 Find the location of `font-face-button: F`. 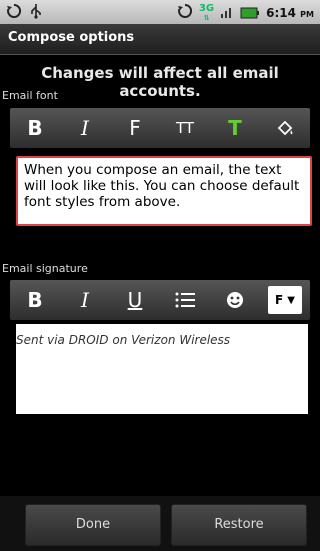

font-face-button: F is located at coordinates (135, 128).